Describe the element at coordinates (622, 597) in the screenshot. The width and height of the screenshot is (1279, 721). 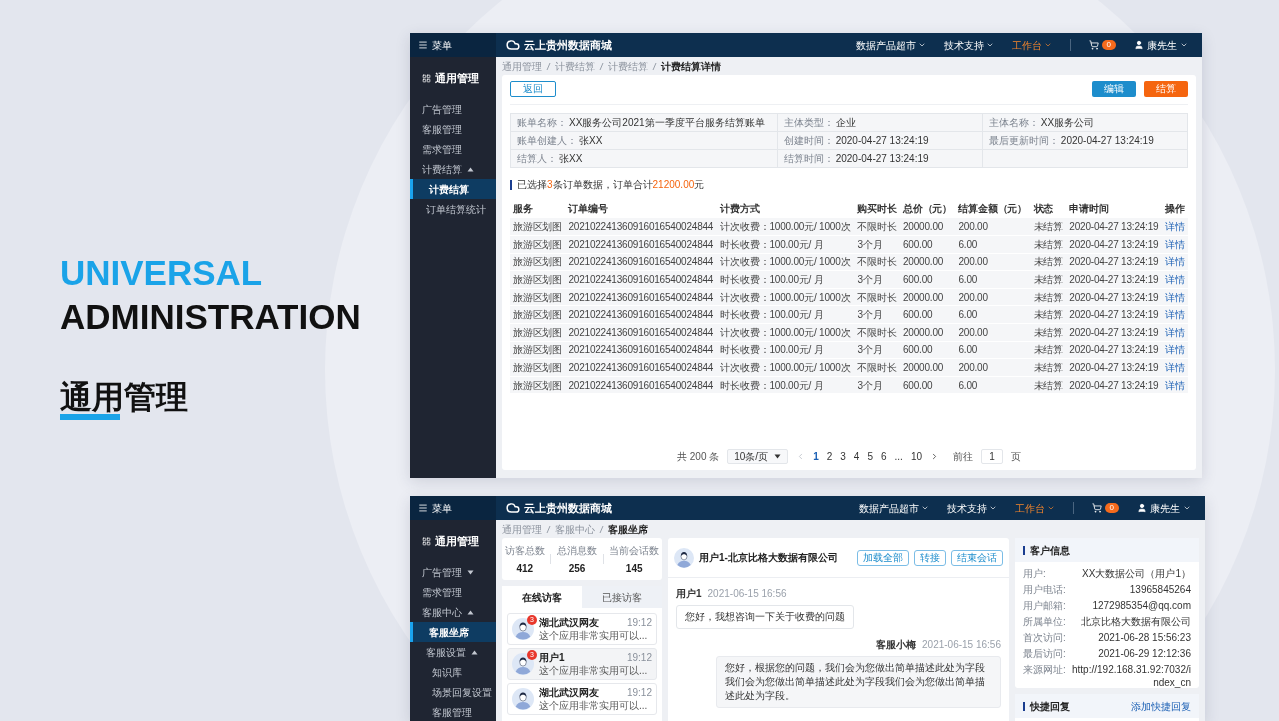
I see `visitor-tab: 已接访客` at that location.